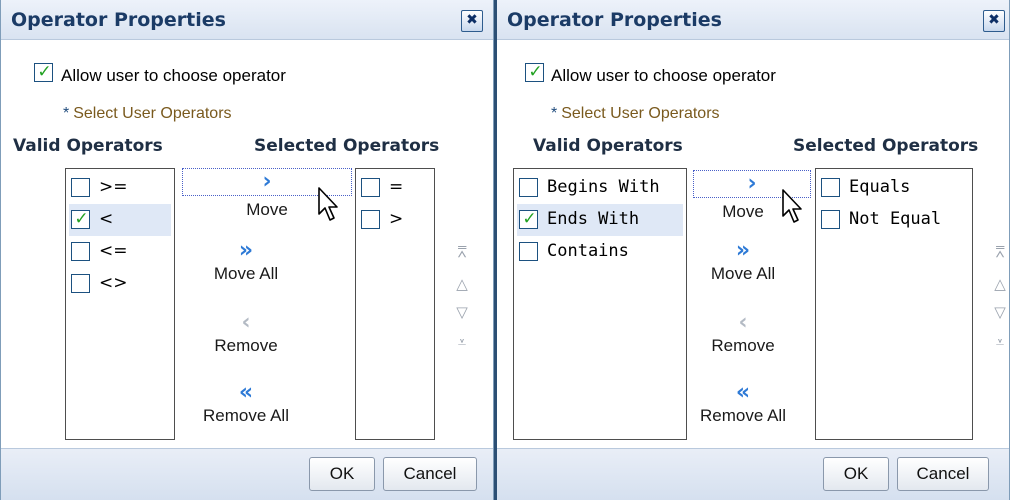  Describe the element at coordinates (120, 304) in the screenshot. I see `valid-operators-list: >= ✓ < <= <>` at that location.